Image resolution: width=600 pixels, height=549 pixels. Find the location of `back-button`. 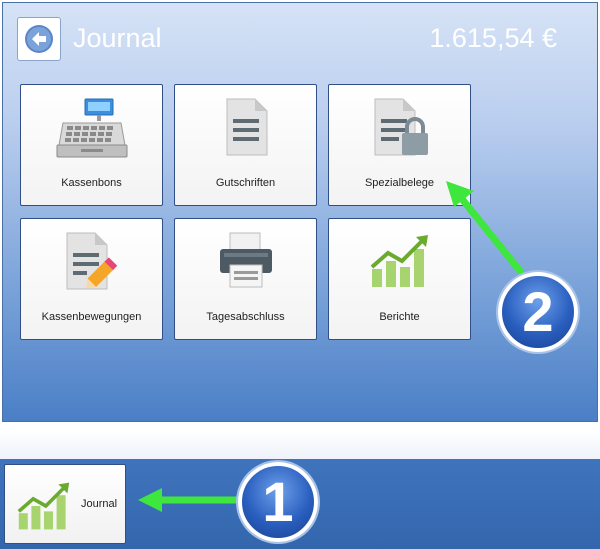

back-button is located at coordinates (39, 39).